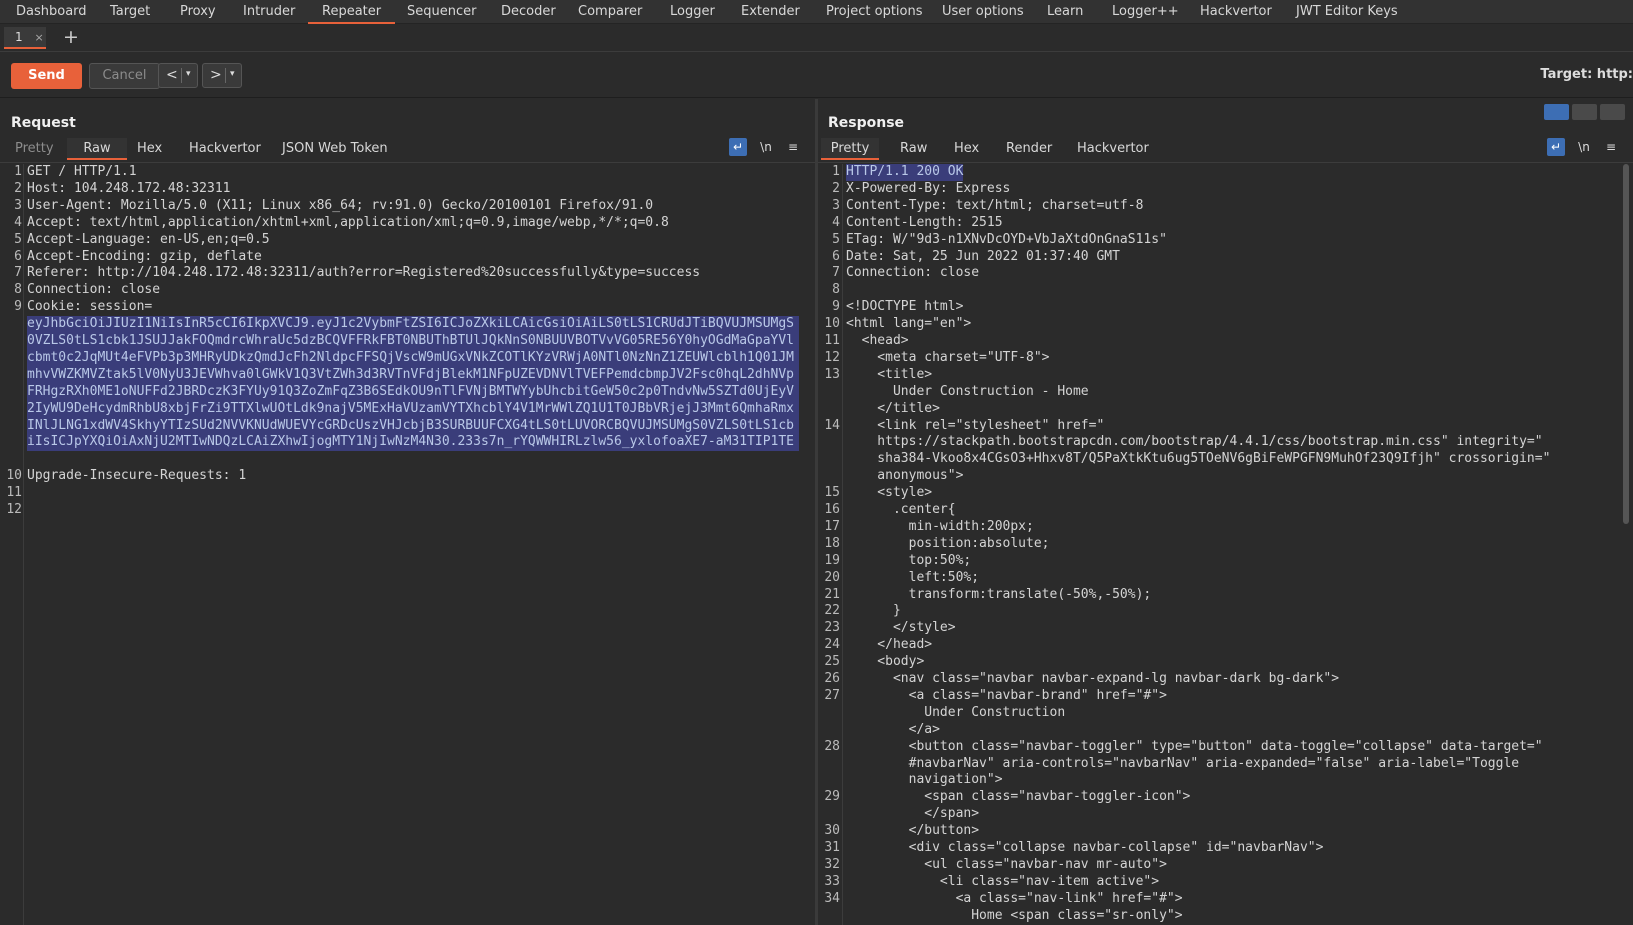 Image resolution: width=1633 pixels, height=925 pixels. I want to click on nav-tab-comparer: Comparer, so click(610, 12).